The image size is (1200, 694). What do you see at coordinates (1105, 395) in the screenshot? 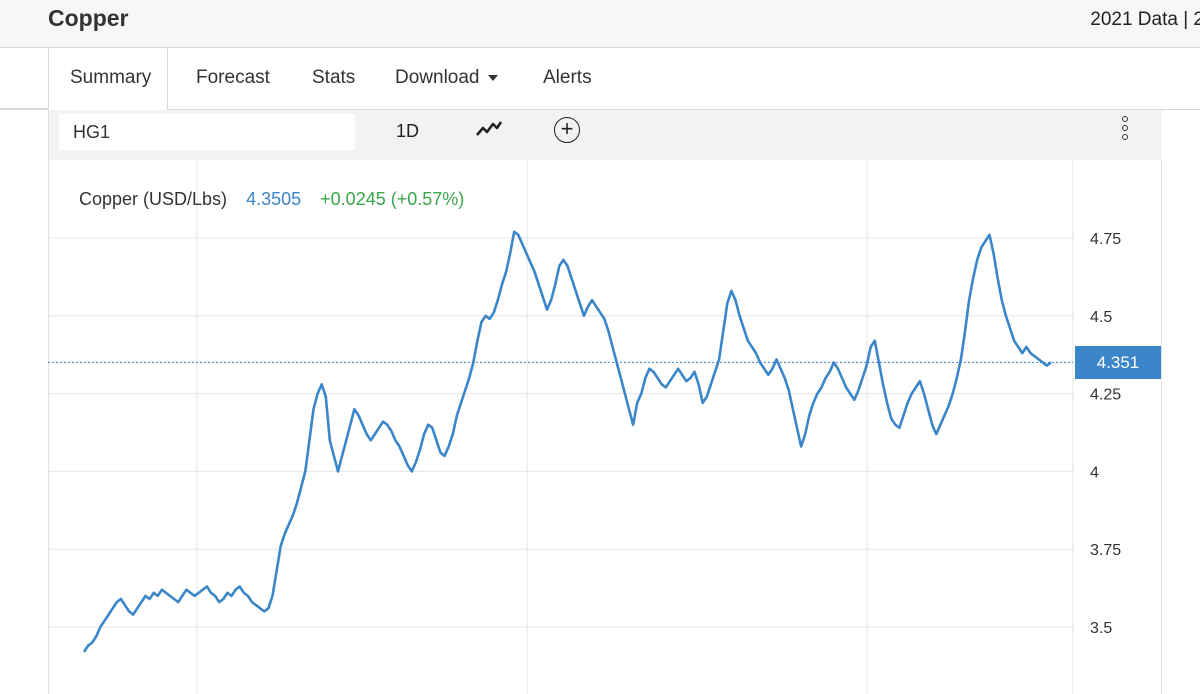
I see `y-tick-label: 4.25` at bounding box center [1105, 395].